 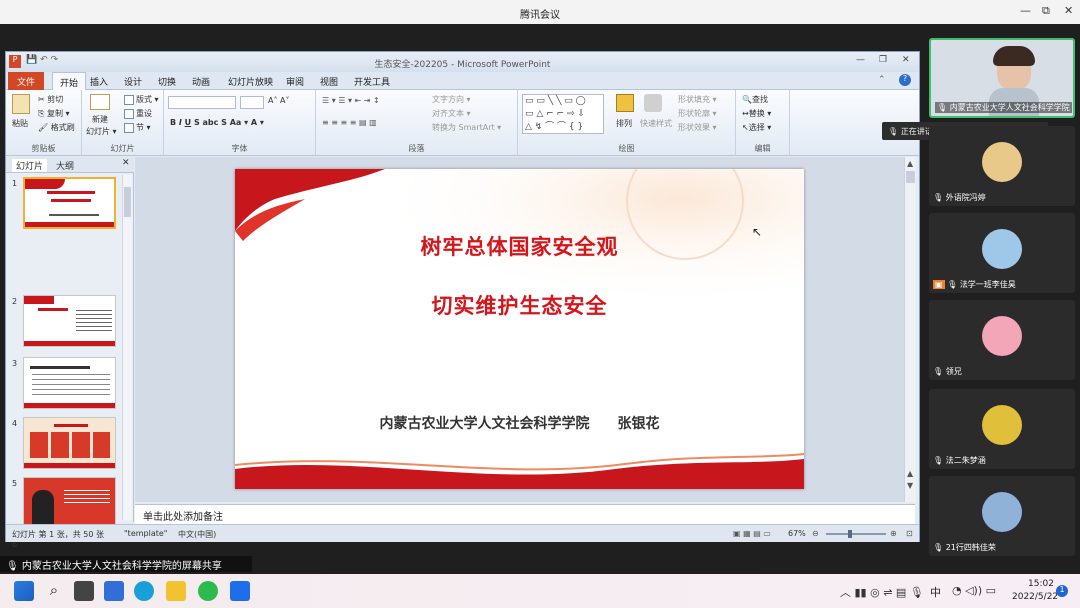 I want to click on slide-title-1: 树牢总体国家安全观, so click(x=519, y=246).